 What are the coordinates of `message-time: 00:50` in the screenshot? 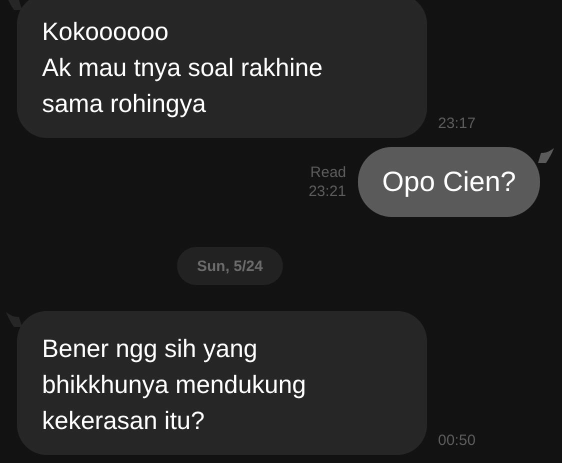 It's located at (457, 440).